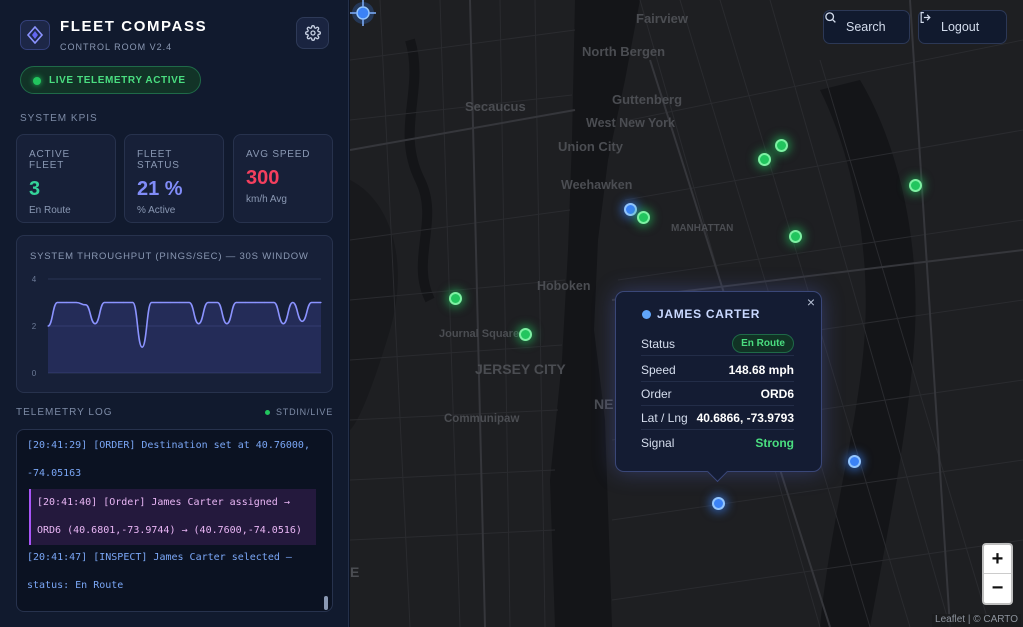  Describe the element at coordinates (761, 369) in the screenshot. I see `popup-value: 148.68 mph` at that location.